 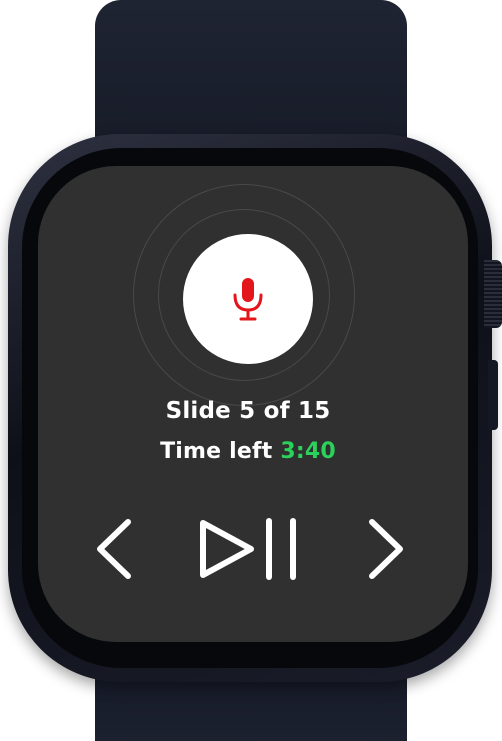 I want to click on slide-counter: Slide 5 of 15, so click(x=248, y=411).